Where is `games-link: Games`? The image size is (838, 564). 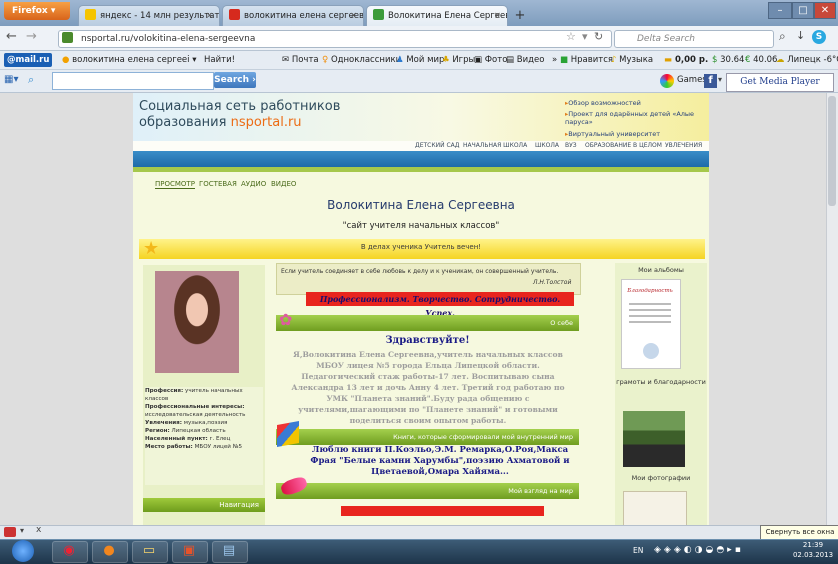
games-link: Games is located at coordinates (692, 80).